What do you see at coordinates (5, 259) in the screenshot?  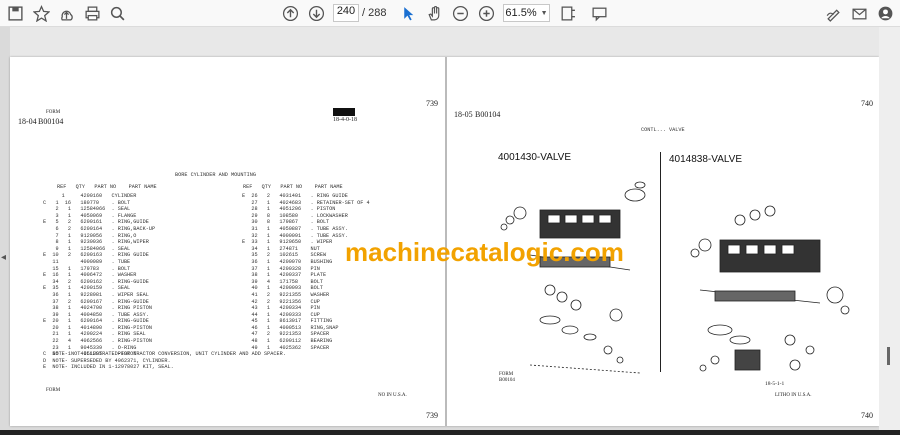 I see `prev-page-arrow-icon: ◂` at bounding box center [5, 259].